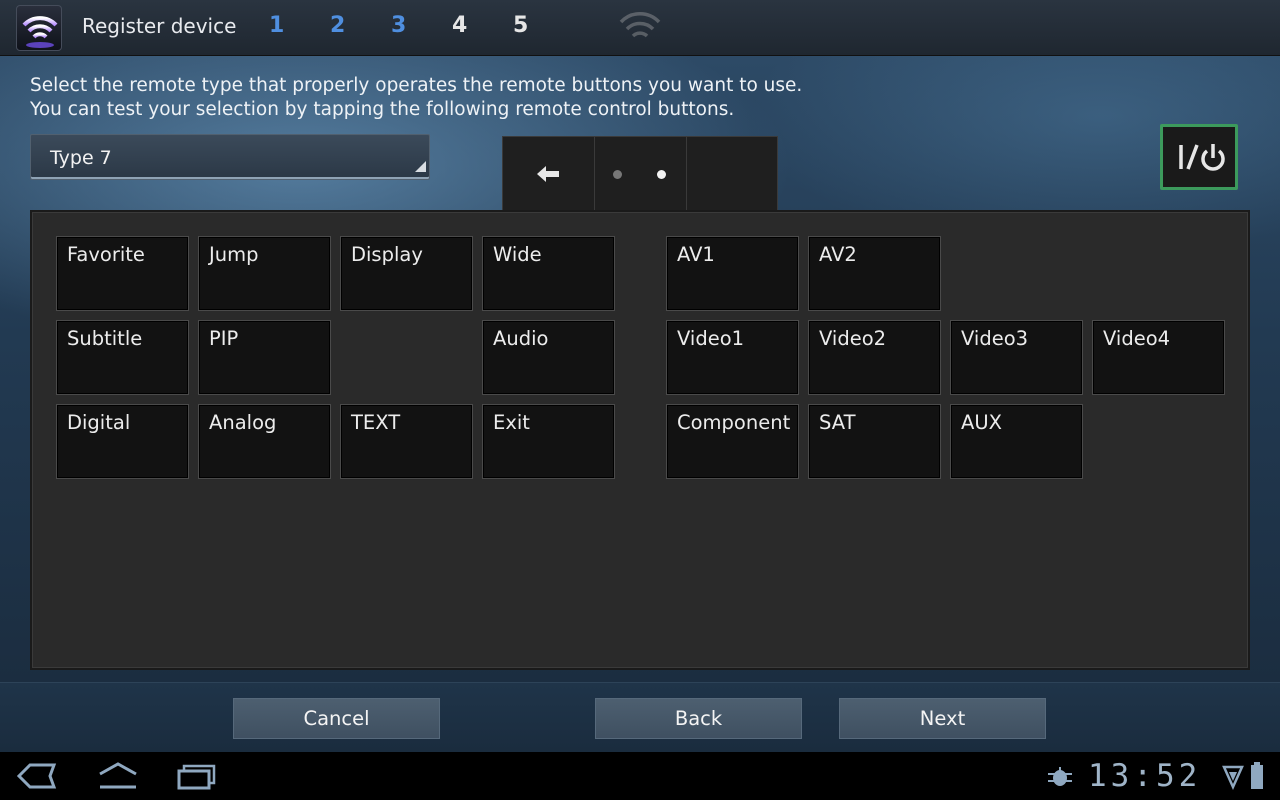 This screenshot has height=800, width=1280. Describe the element at coordinates (1016, 357) in the screenshot. I see `video3-button: Video3` at that location.